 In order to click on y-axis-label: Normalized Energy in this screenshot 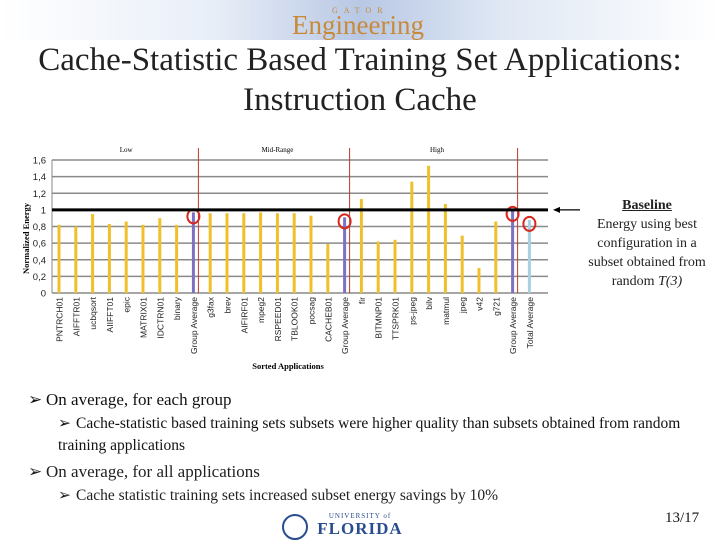, I will do `click(26, 238)`.